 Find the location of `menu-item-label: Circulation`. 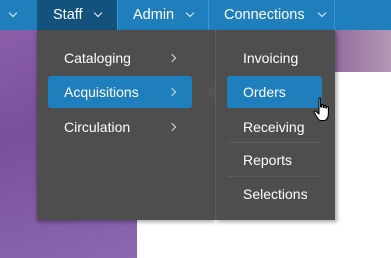

menu-item-label: Circulation is located at coordinates (97, 127).